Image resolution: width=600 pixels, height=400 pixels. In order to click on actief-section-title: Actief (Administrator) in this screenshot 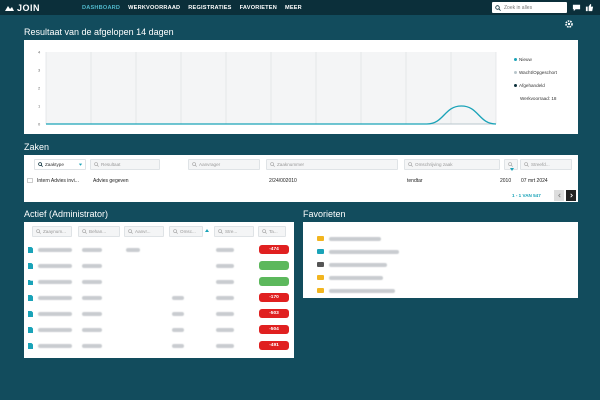, I will do `click(66, 214)`.